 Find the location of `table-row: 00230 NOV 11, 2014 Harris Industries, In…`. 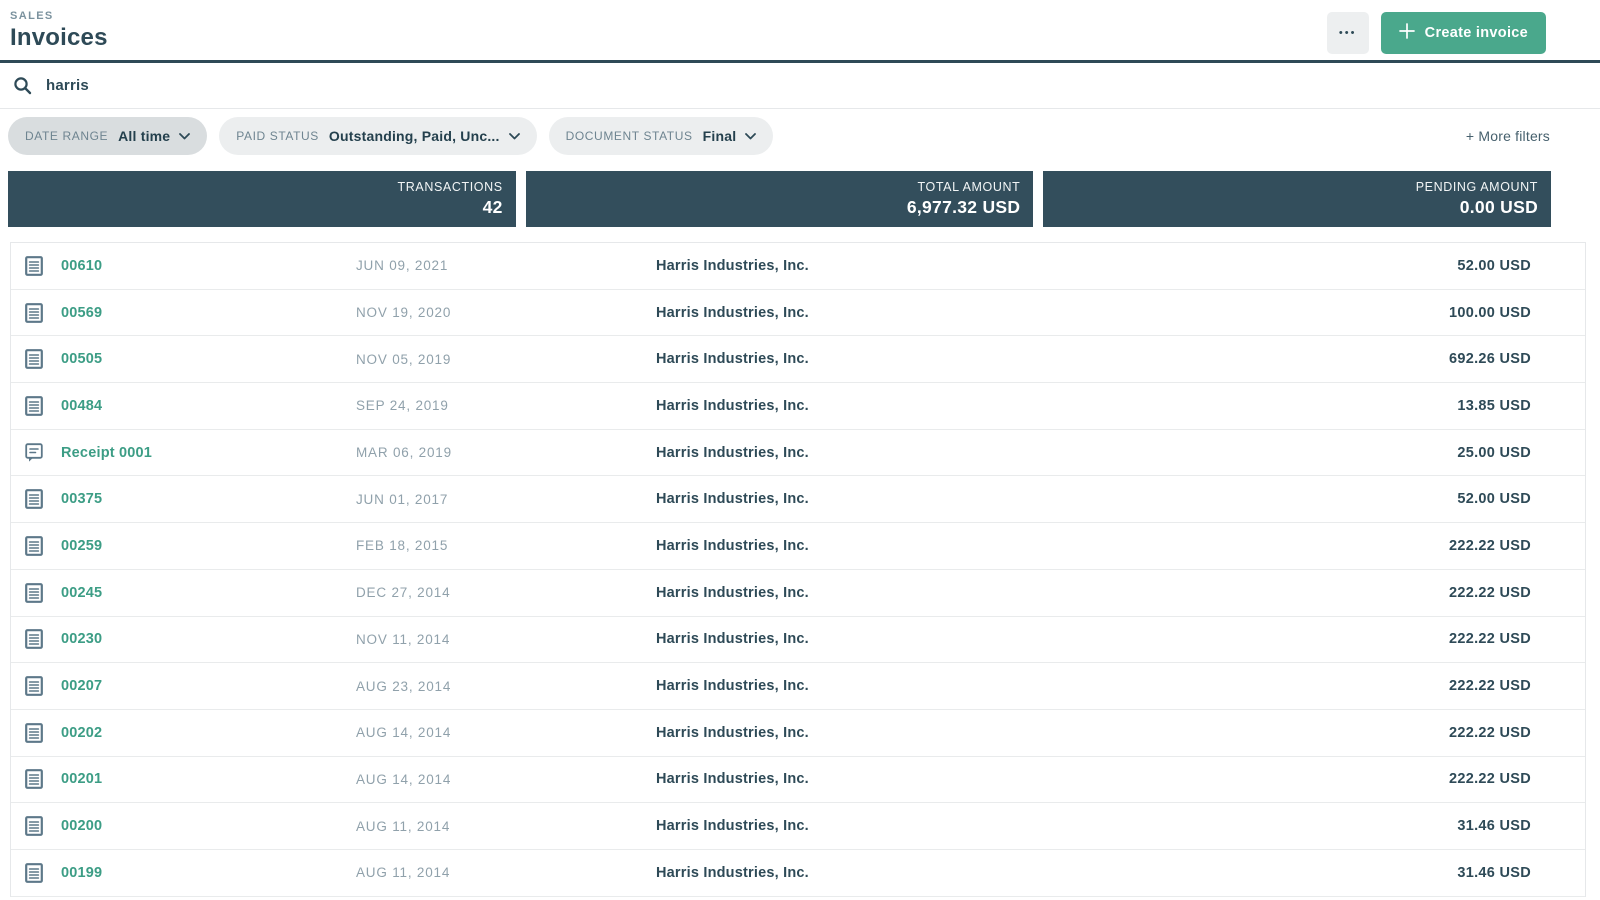

table-row: 00230 NOV 11, 2014 Harris Industries, In… is located at coordinates (798, 640).